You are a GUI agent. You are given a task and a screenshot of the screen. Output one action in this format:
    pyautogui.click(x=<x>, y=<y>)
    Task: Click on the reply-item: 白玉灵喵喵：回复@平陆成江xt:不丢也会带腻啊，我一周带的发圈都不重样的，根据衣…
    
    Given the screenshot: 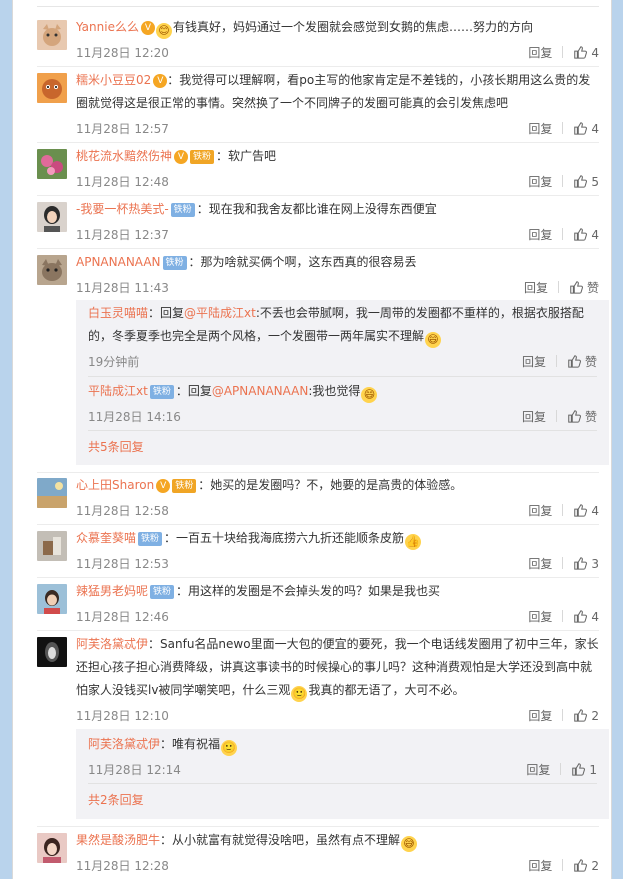 What is the action you would take?
    pyautogui.click(x=342, y=337)
    